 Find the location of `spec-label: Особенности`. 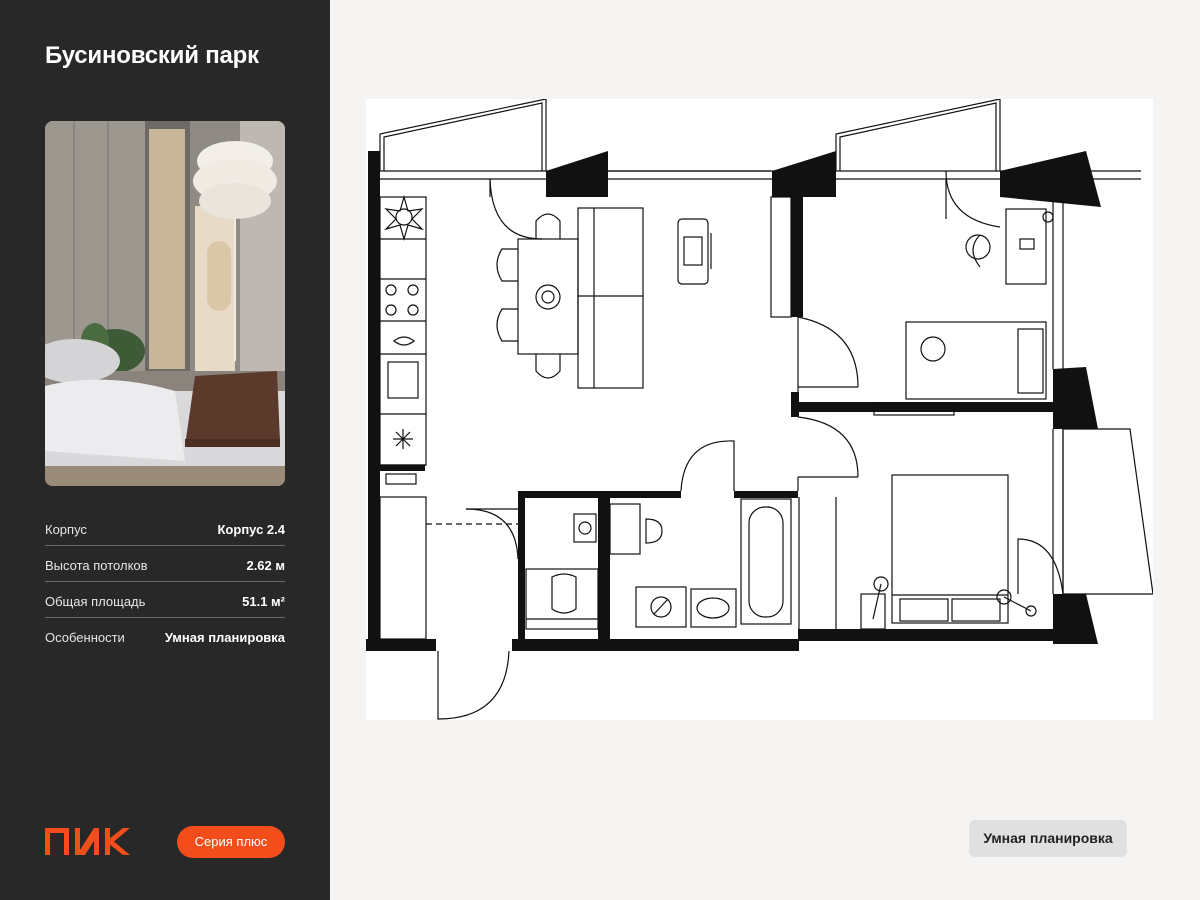

spec-label: Особенности is located at coordinates (85, 637).